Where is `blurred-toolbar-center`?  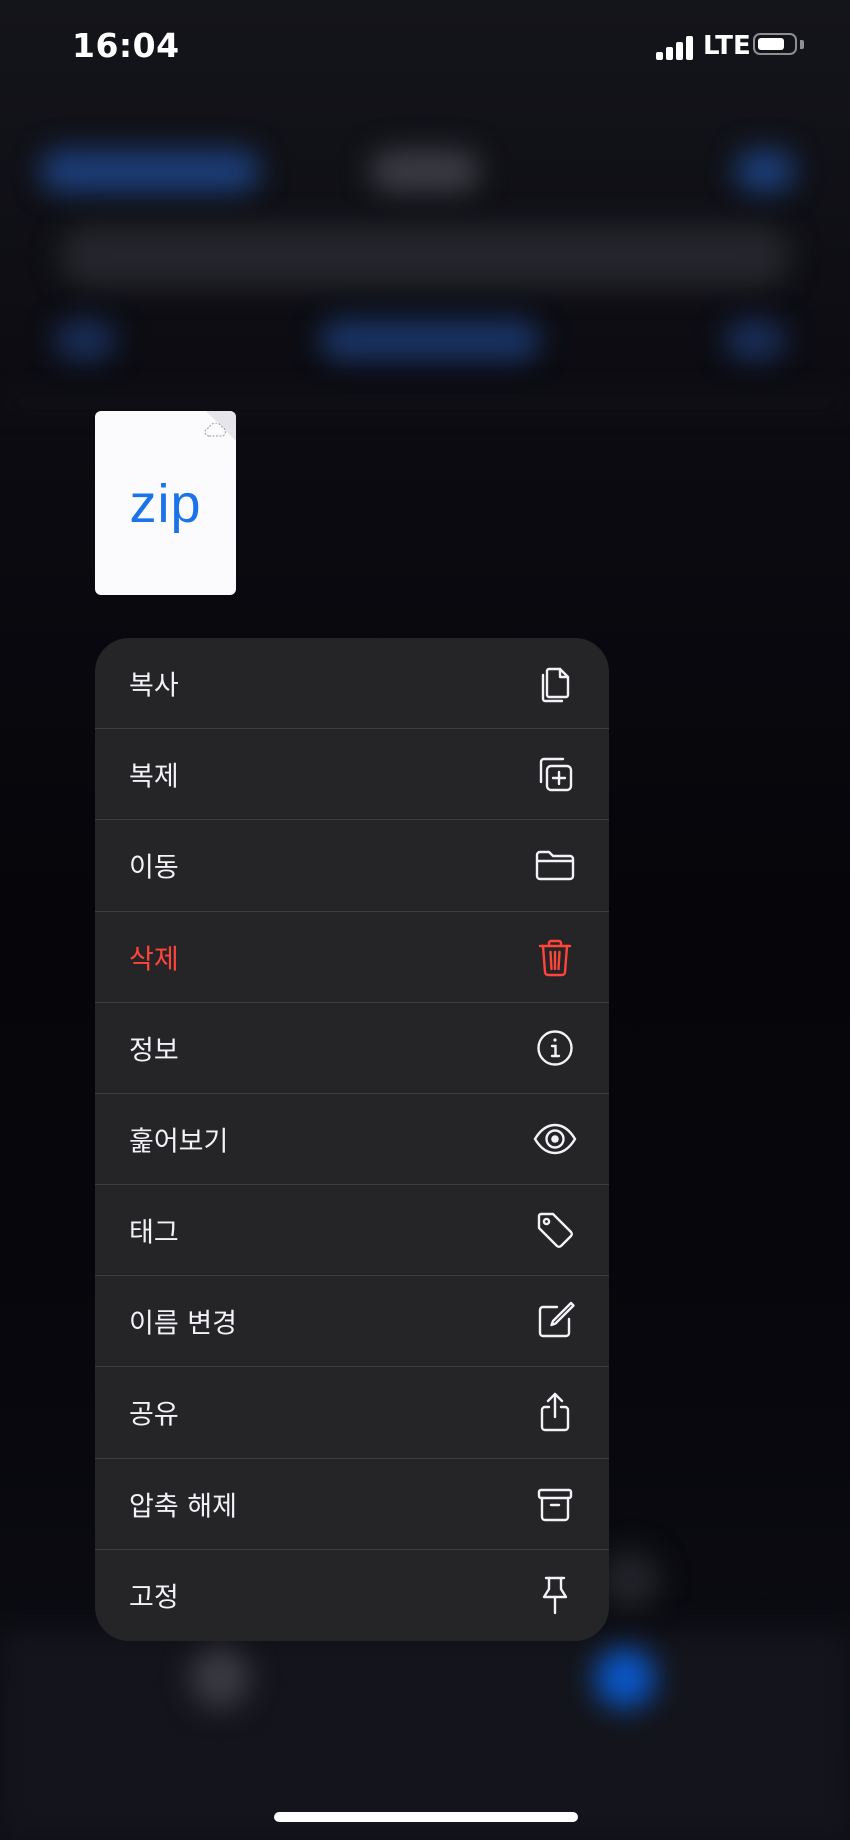 blurred-toolbar-center is located at coordinates (430, 340).